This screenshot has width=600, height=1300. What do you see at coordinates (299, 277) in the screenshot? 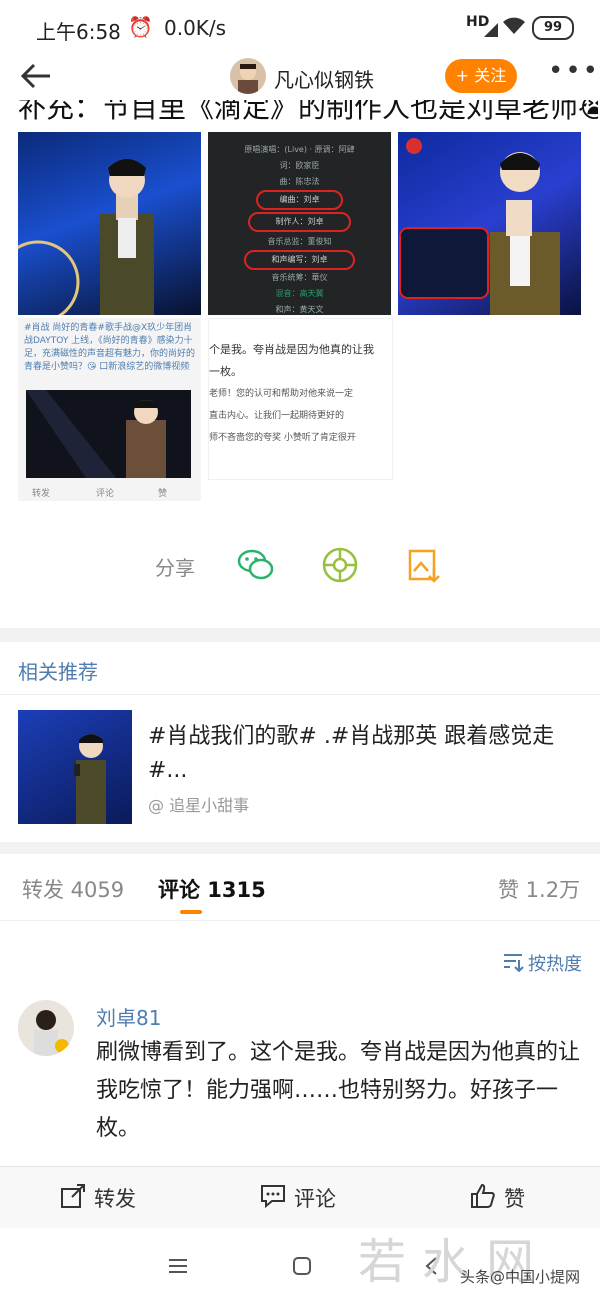
I see `credit-line: 音乐统筹：華仪` at bounding box center [299, 277].